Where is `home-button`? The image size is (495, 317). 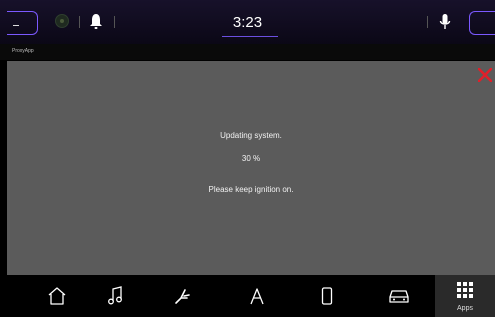
home-button is located at coordinates (57, 296).